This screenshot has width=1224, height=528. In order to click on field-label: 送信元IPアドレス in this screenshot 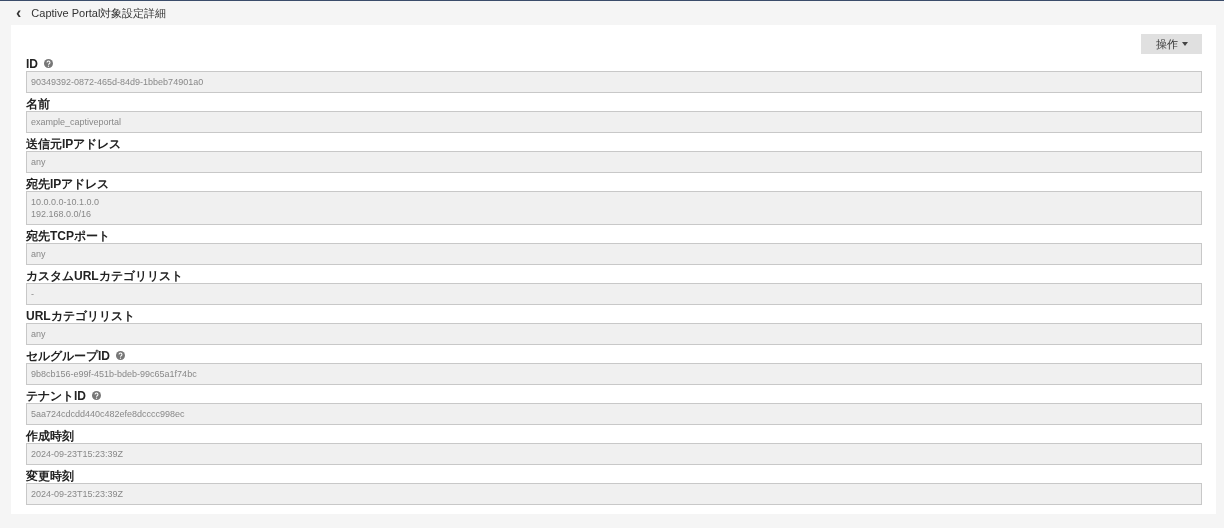, I will do `click(74, 143)`.